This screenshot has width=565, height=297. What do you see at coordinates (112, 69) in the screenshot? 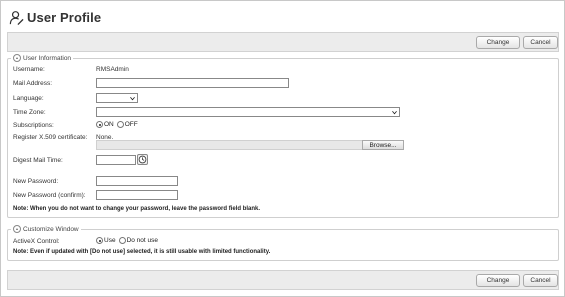
I see `username-value: RMSAdmin` at bounding box center [112, 69].